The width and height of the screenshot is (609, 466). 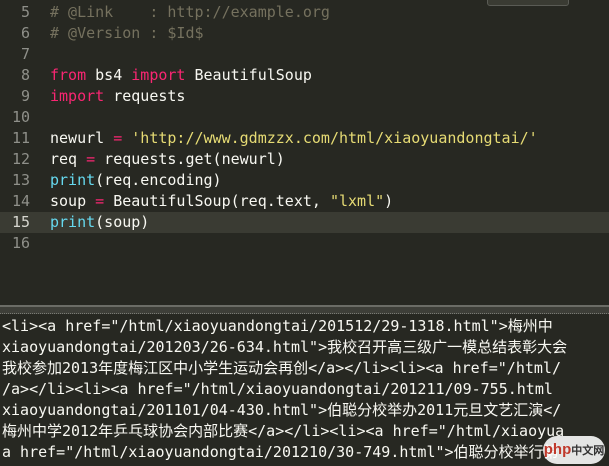 I want to click on code-token-plain: requests, so click(x=145, y=96).